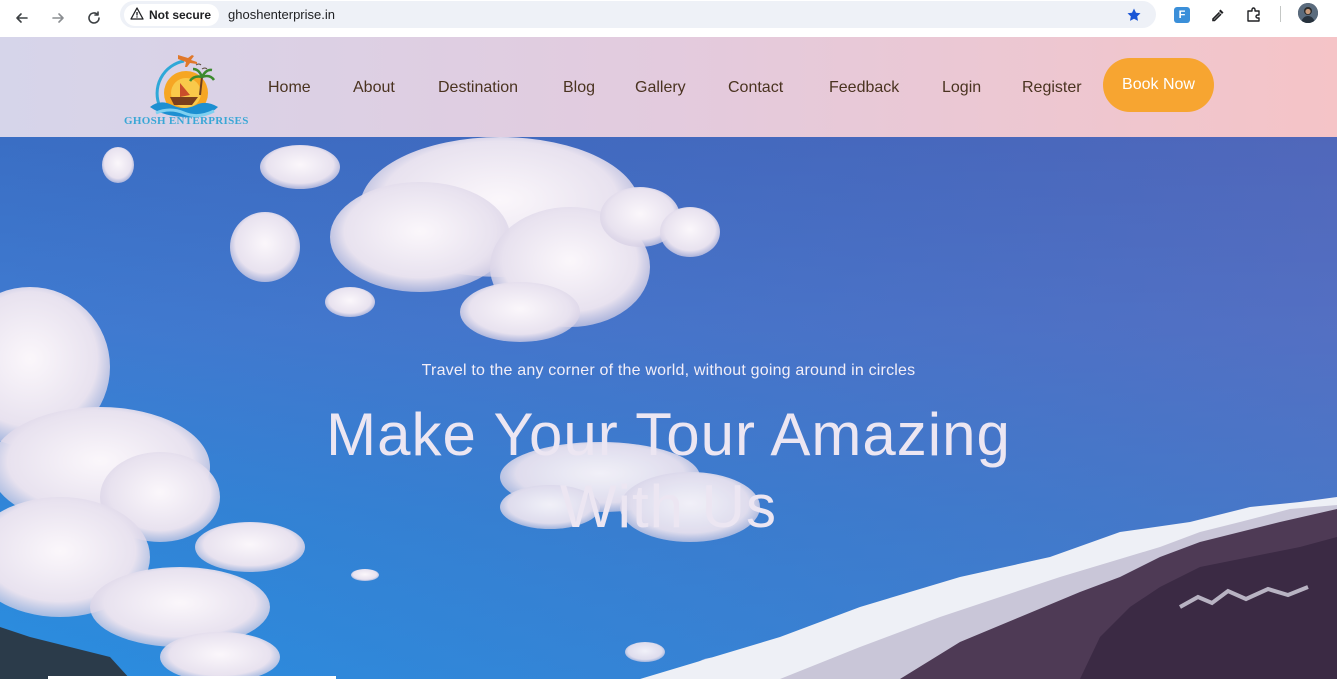 The height and width of the screenshot is (679, 1337). I want to click on back-icon, so click(22, 18).